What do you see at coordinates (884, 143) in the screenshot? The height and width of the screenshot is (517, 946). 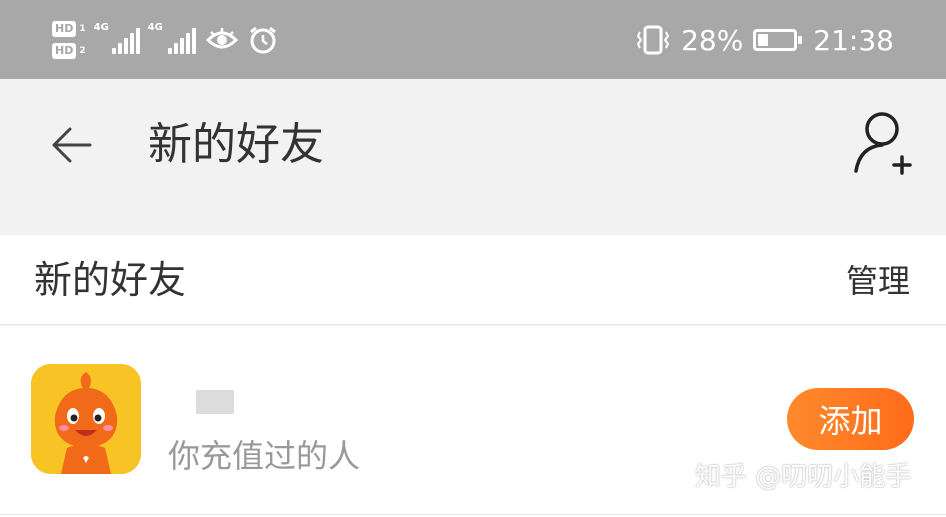 I see `add-friend-icon` at bounding box center [884, 143].